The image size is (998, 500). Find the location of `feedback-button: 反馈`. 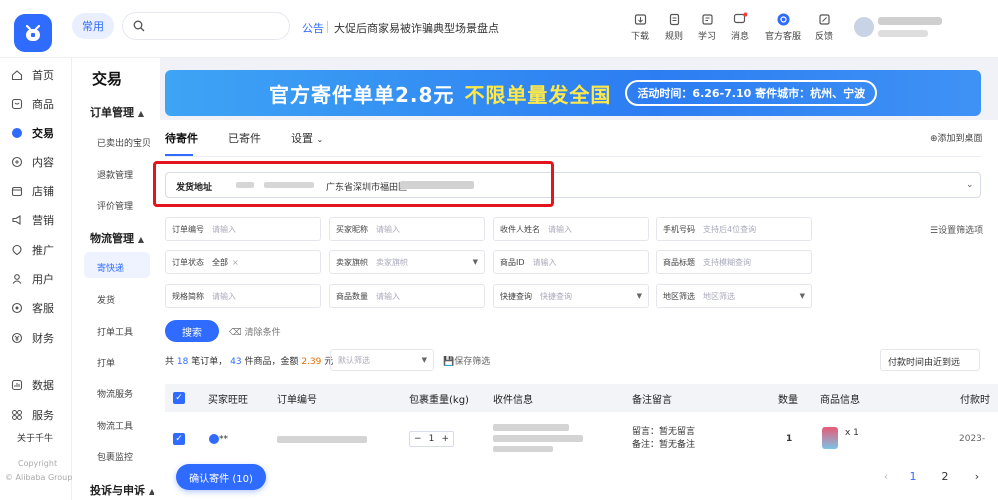

feedback-button: 反馈 is located at coordinates (824, 27).